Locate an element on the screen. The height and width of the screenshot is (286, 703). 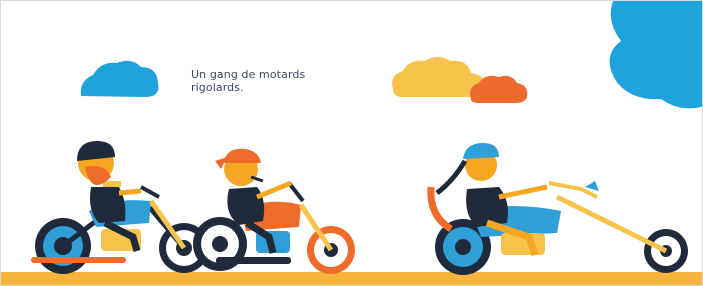
caption-line-2: rigolards. is located at coordinates (217, 87).